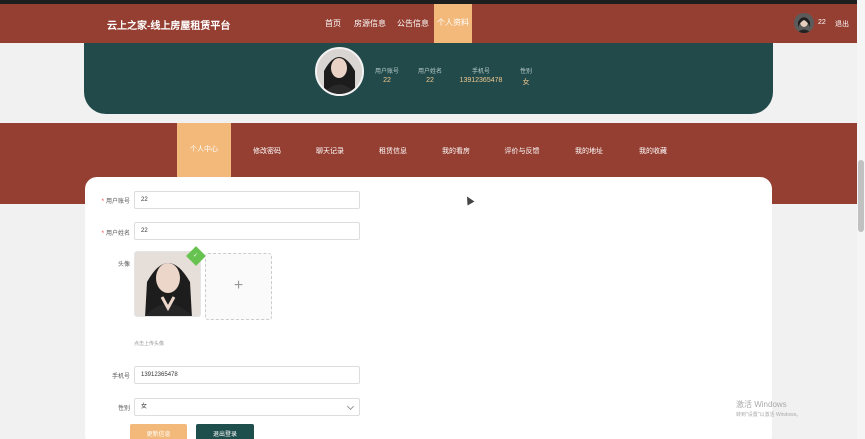  Describe the element at coordinates (120, 377) in the screenshot. I see `phone-label: 手机号` at that location.